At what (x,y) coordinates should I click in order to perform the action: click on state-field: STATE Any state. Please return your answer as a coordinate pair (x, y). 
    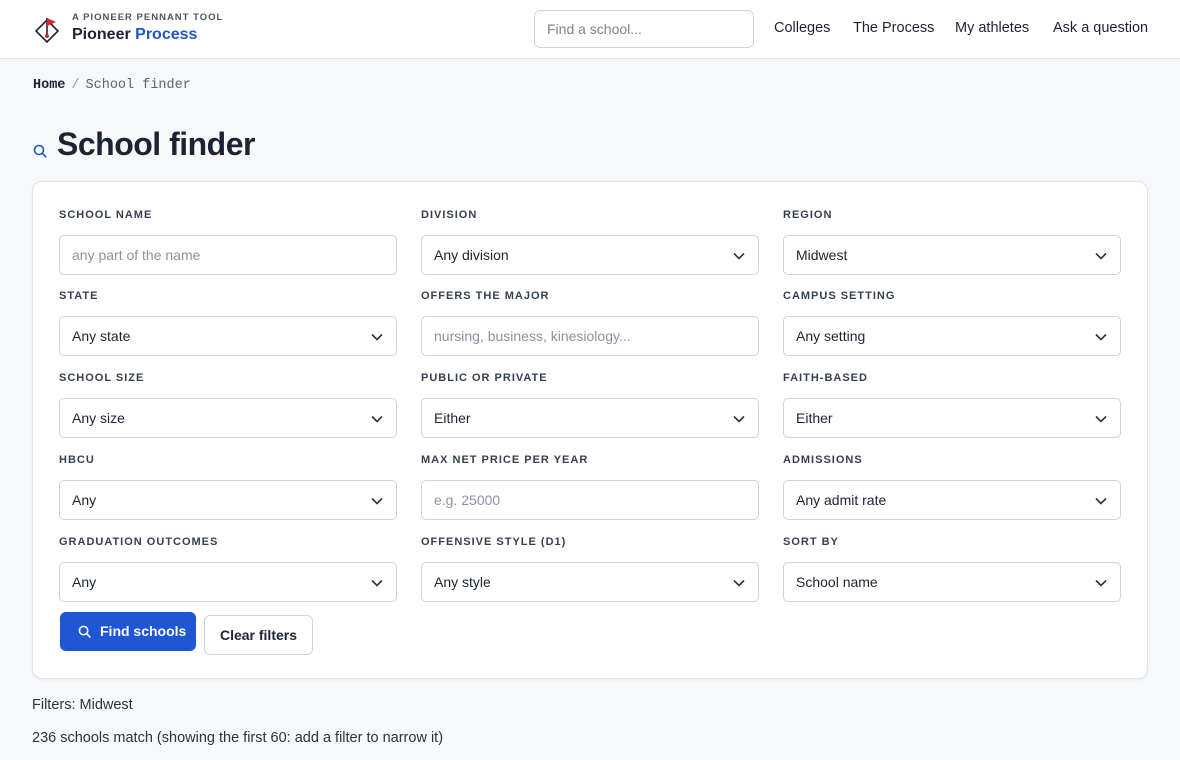
    Looking at the image, I should click on (228, 323).